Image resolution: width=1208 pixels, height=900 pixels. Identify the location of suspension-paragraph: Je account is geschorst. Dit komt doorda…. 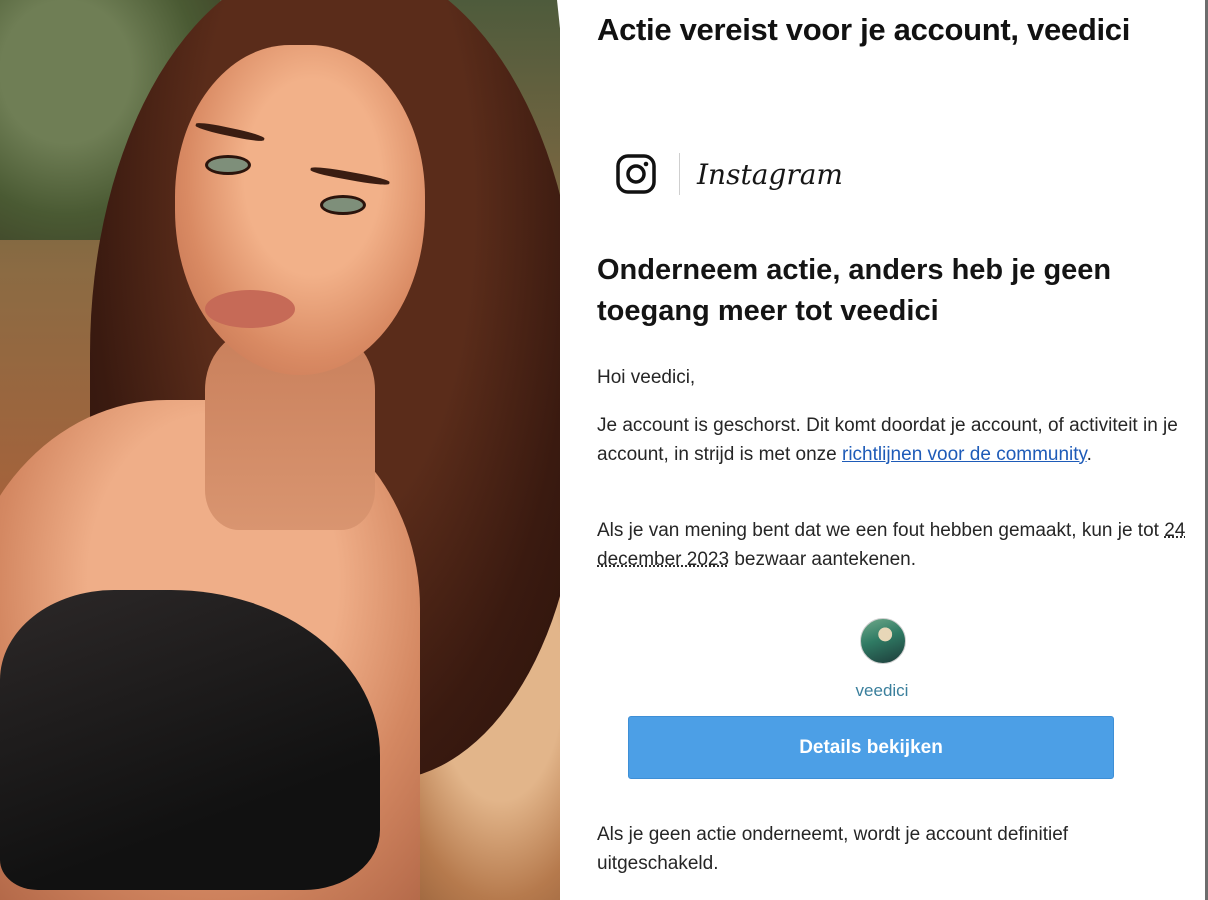
(892, 440).